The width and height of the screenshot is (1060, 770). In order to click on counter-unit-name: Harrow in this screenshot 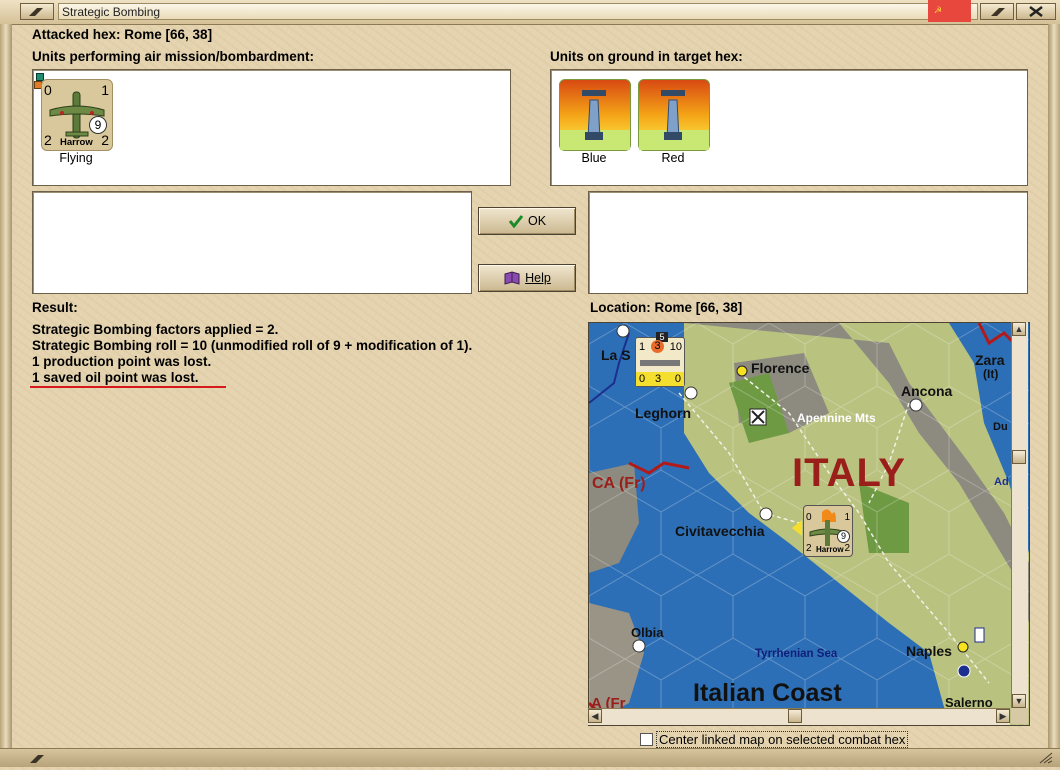, I will do `click(76, 142)`.